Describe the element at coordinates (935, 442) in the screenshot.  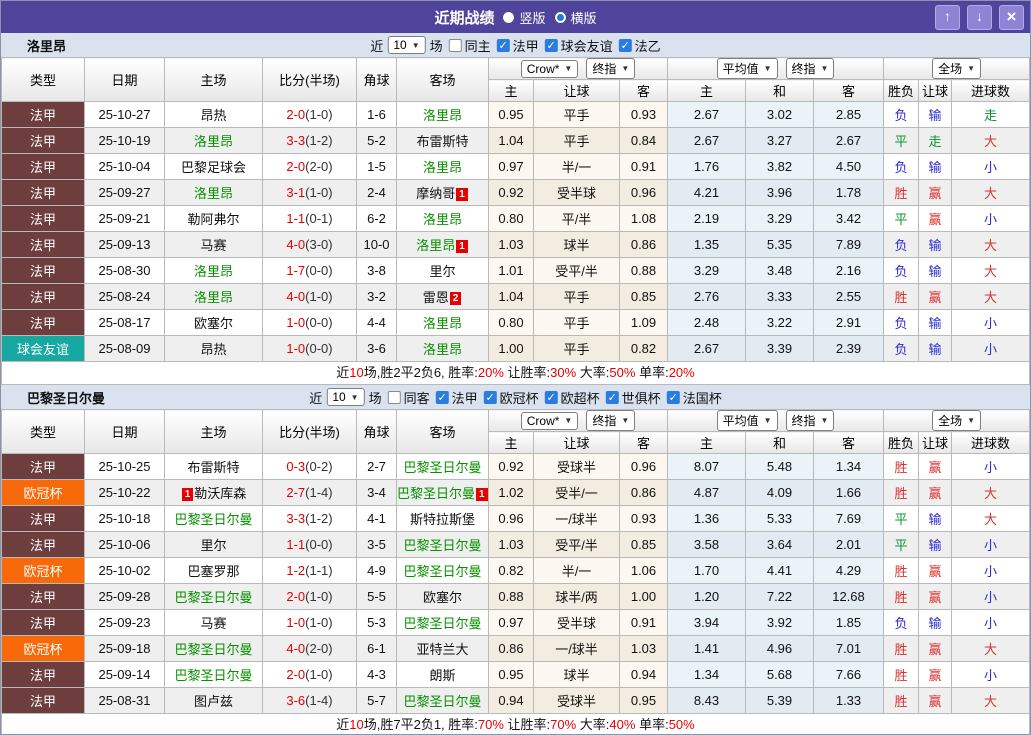
I see `result-col-header: 让球` at that location.